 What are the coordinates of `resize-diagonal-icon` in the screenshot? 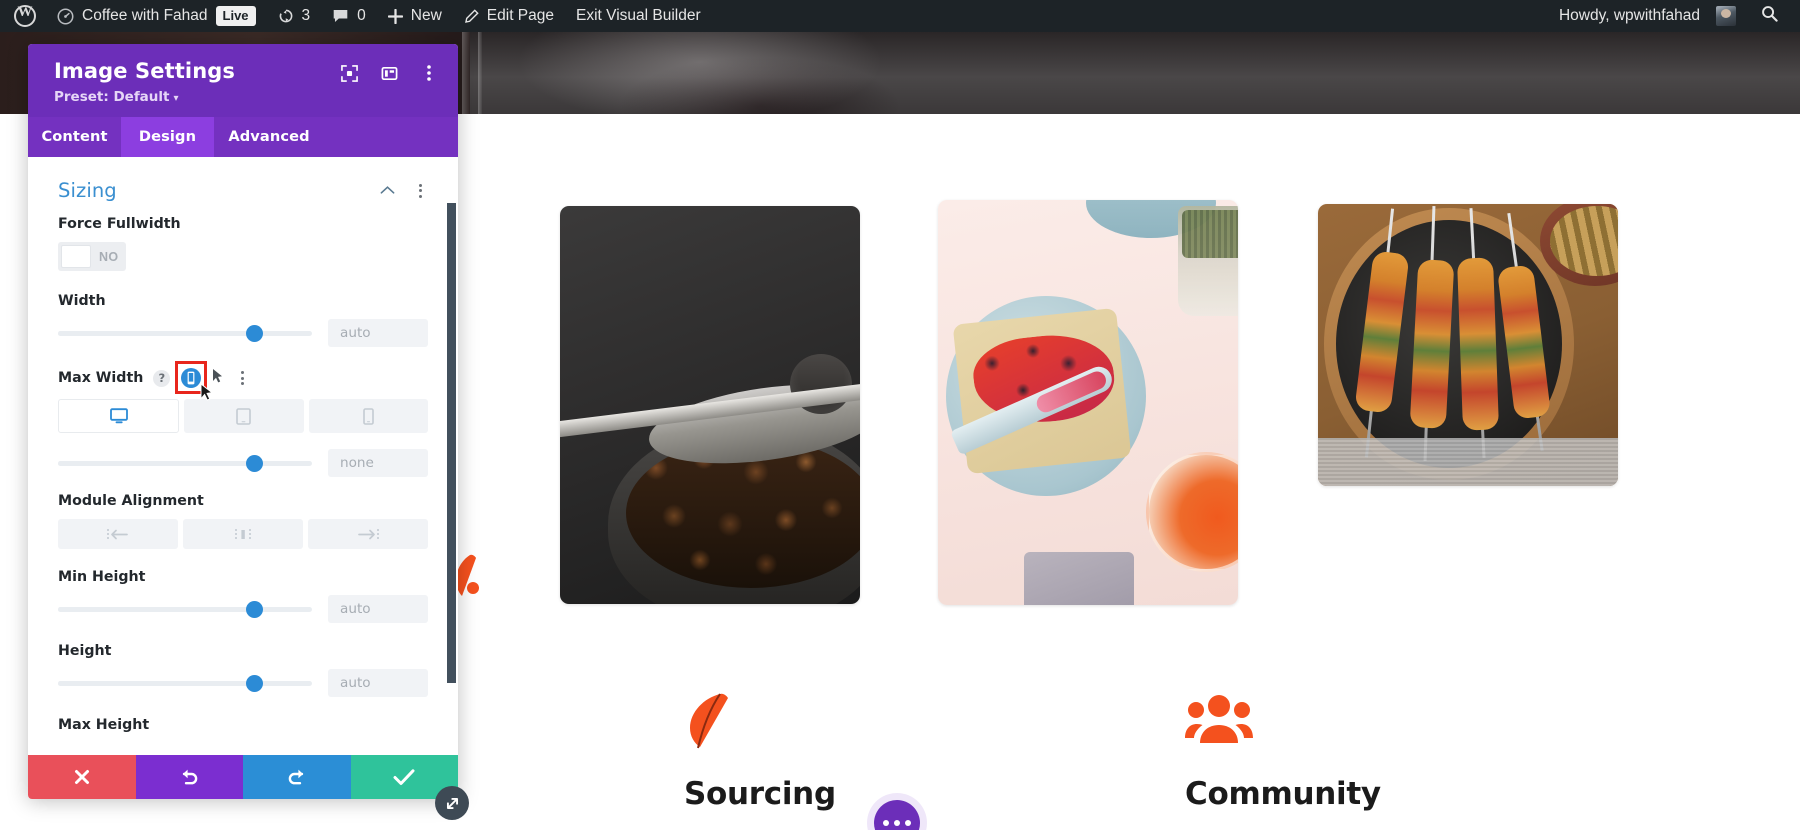 It's located at (452, 803).